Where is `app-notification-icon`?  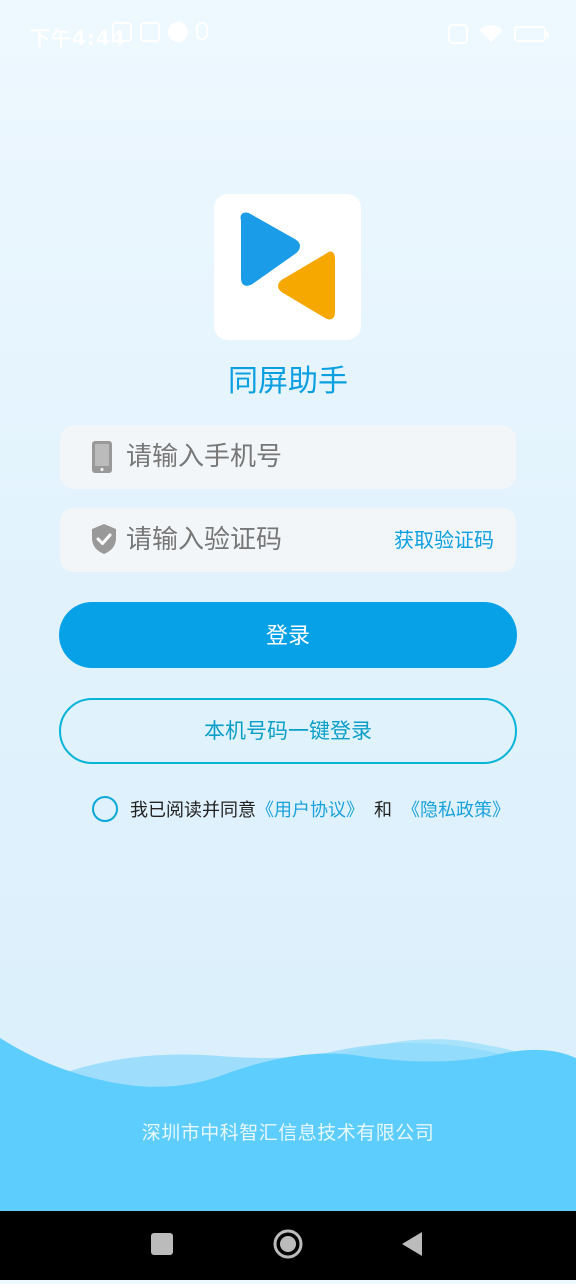 app-notification-icon is located at coordinates (150, 32).